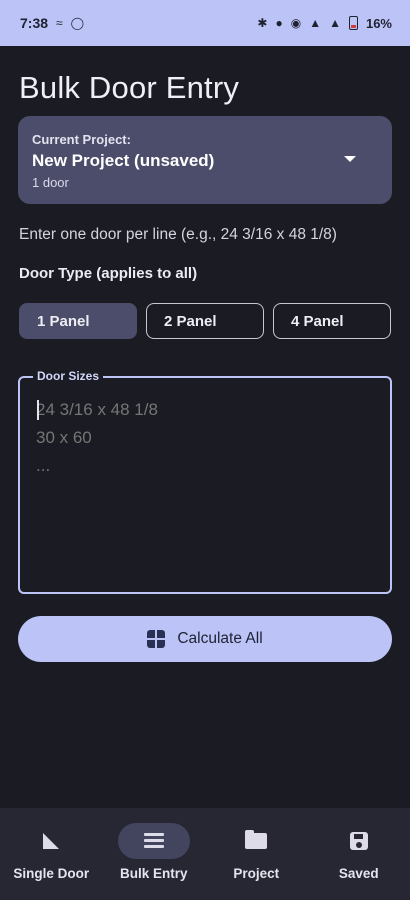 This screenshot has width=410, height=900. What do you see at coordinates (77, 23) in the screenshot?
I see `sync-icon: ◯` at bounding box center [77, 23].